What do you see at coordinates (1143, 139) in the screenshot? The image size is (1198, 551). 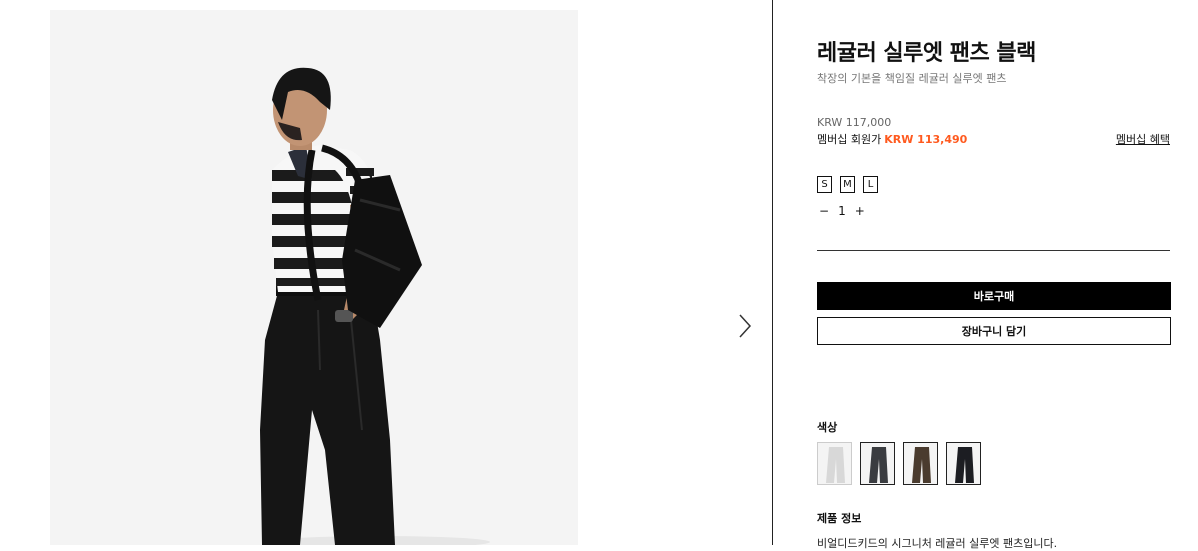 I see `membership-benefit-link: 멤버십 혜택` at bounding box center [1143, 139].